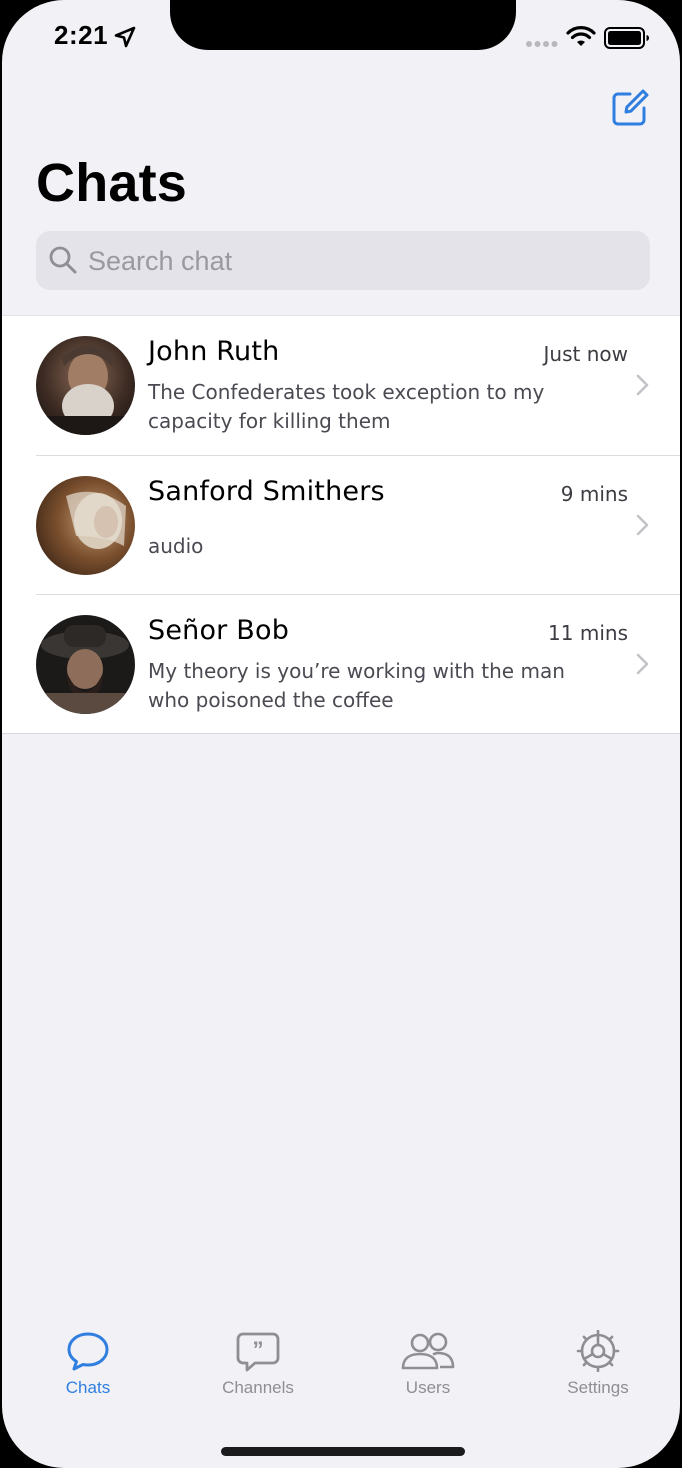  Describe the element at coordinates (598, 1351) in the screenshot. I see `gear-icon` at that location.